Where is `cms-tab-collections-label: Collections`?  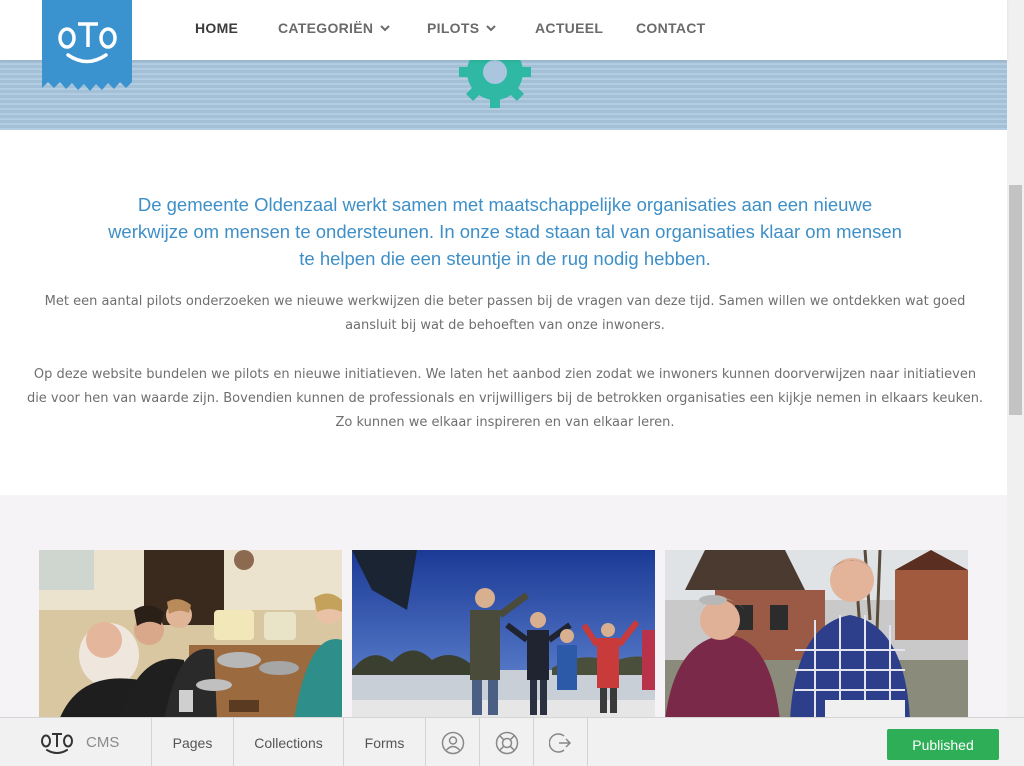 cms-tab-collections-label: Collections is located at coordinates (288, 742).